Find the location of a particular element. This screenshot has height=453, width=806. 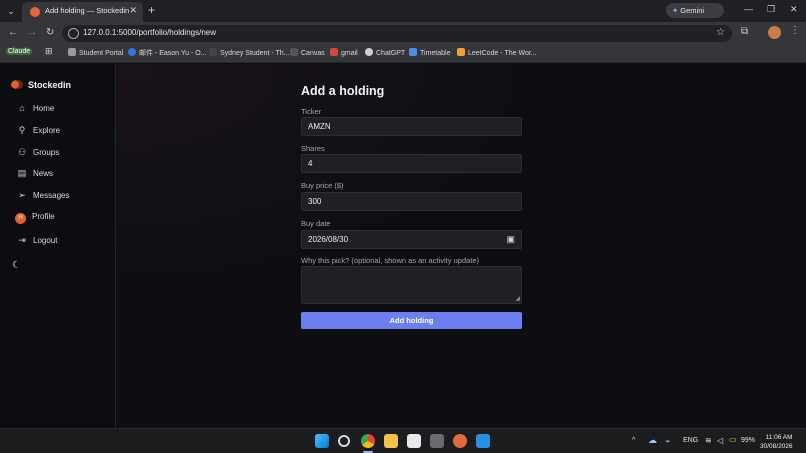

url-text: 127.0.0.1:5000/portfolio/holdings/new is located at coordinates (149, 32).